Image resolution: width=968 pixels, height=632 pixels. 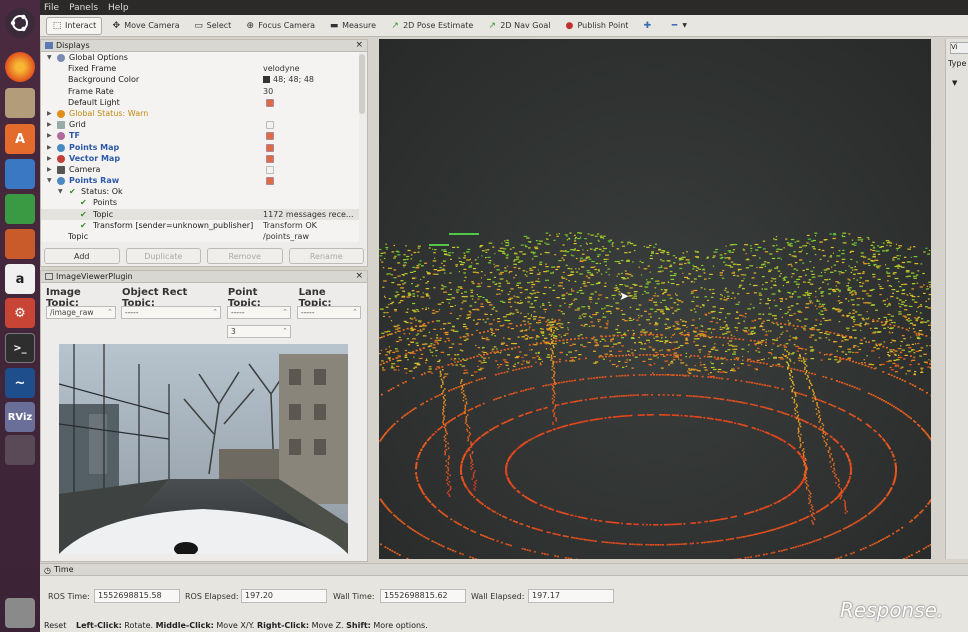 What do you see at coordinates (20, 103) in the screenshot?
I see `files-icon` at bounding box center [20, 103].